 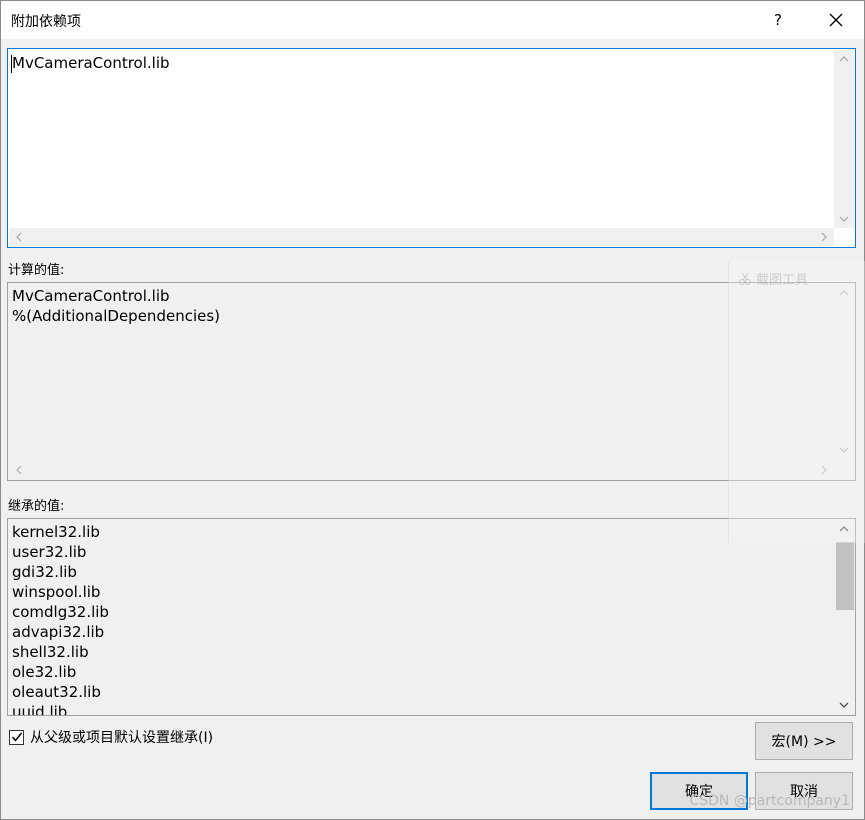 What do you see at coordinates (421, 237) in the screenshot?
I see `edit-horizontal-scrollbar` at bounding box center [421, 237].